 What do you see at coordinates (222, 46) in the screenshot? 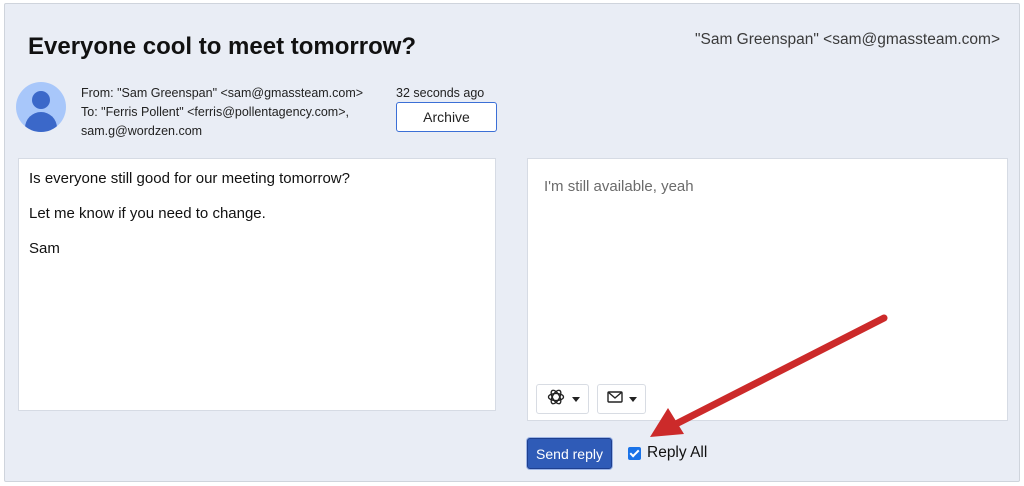
I see `email-subject: Everyone cool to meet tomorrow?` at bounding box center [222, 46].